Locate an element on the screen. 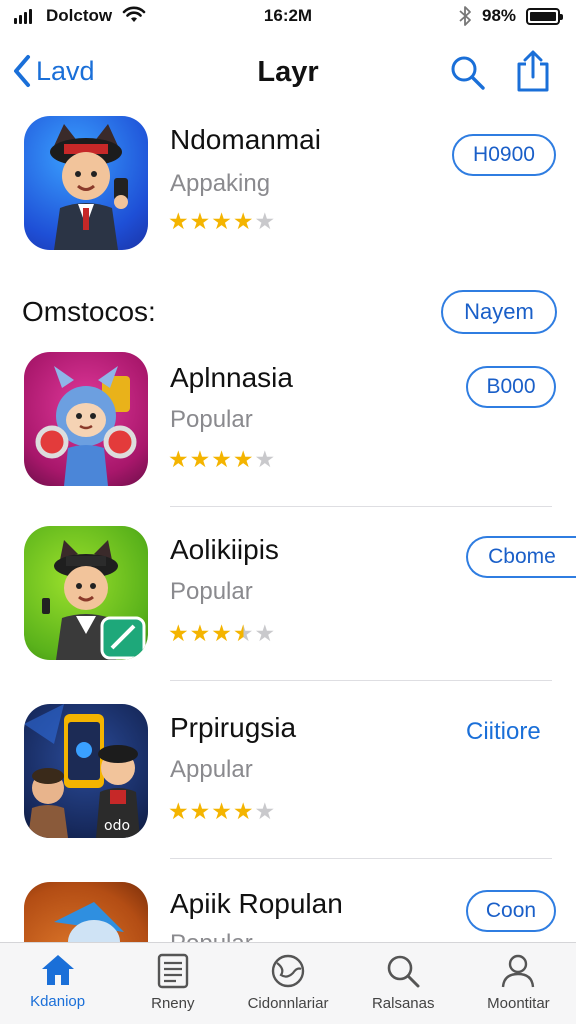 Image resolution: width=576 pixels, height=1024 pixels. list-item: Aolikiipis Popular ★ ★ ★ ★ ★ Cbome is located at coordinates (288, 601).